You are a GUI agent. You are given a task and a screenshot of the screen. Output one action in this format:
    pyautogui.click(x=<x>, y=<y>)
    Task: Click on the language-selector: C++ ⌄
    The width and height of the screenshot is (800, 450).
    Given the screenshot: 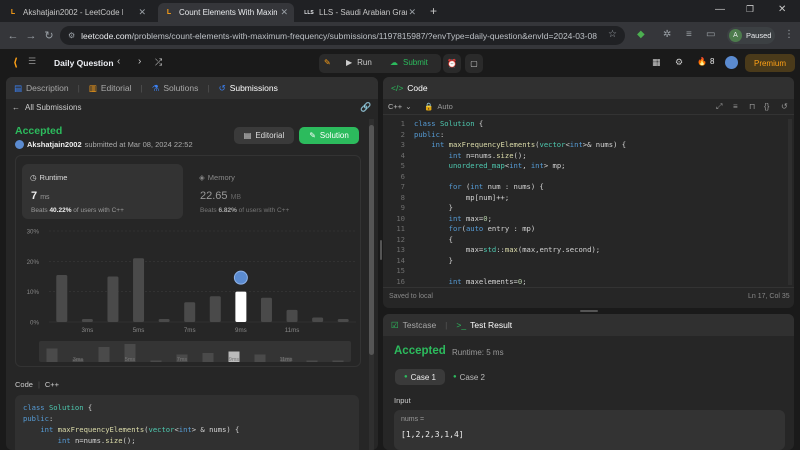 What is the action you would take?
    pyautogui.click(x=399, y=106)
    